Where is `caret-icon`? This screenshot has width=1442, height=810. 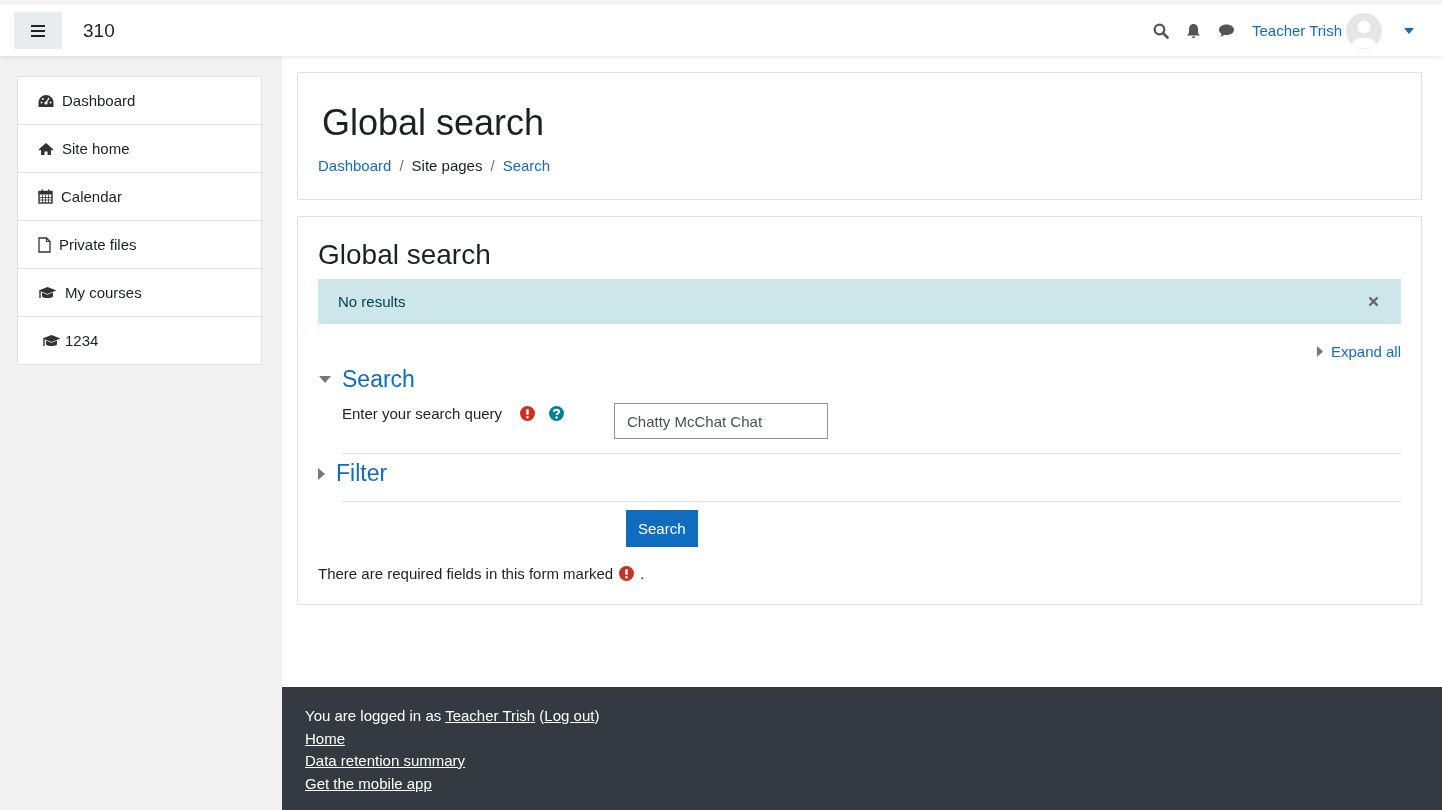 caret-icon is located at coordinates (1409, 30).